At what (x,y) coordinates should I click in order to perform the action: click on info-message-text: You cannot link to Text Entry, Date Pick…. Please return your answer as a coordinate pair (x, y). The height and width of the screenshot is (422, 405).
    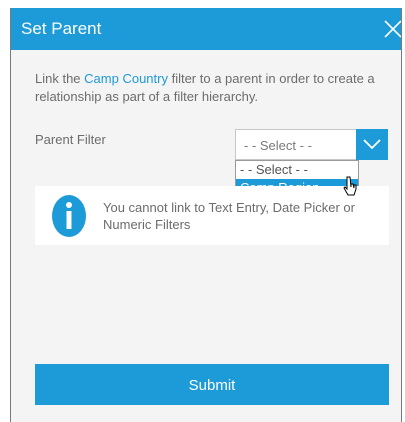
    Looking at the image, I should click on (229, 216).